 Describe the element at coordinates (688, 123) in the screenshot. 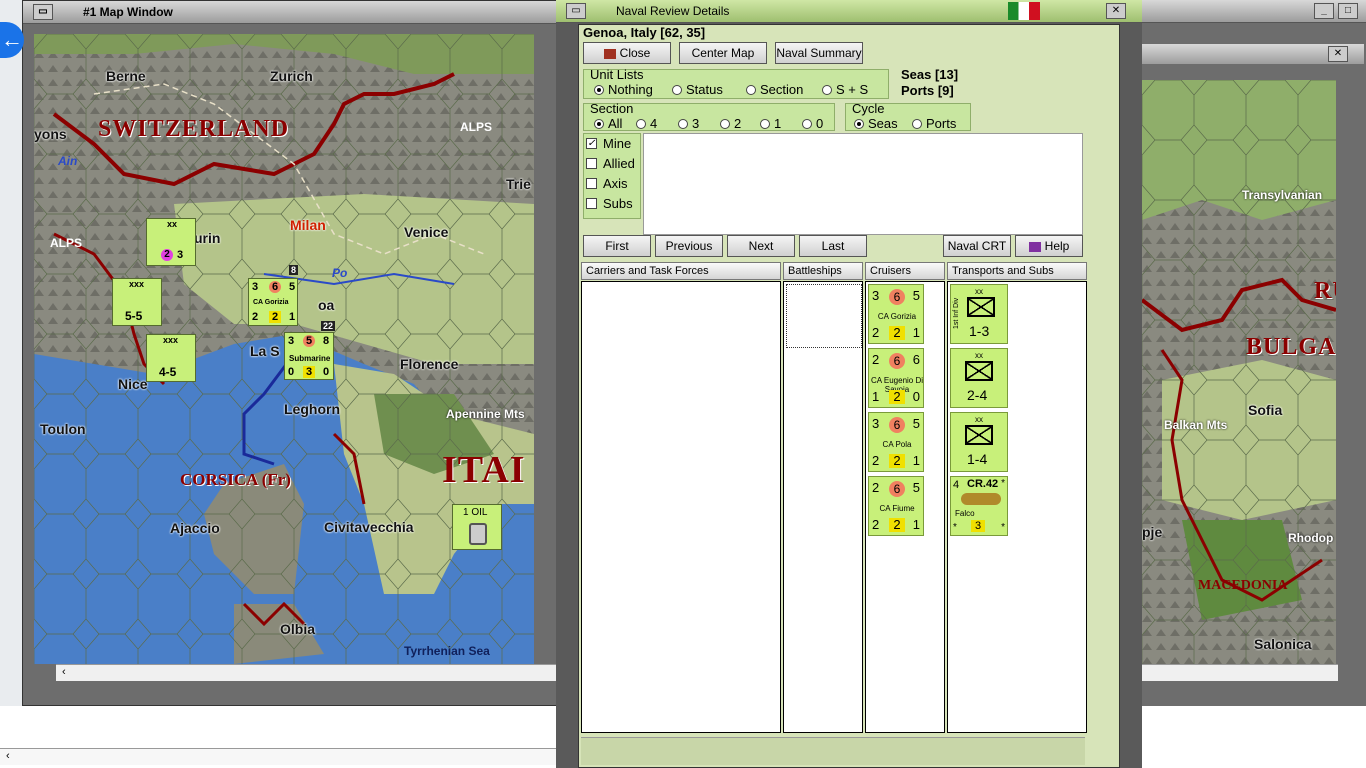

I see `radio-section-3: 3` at that location.